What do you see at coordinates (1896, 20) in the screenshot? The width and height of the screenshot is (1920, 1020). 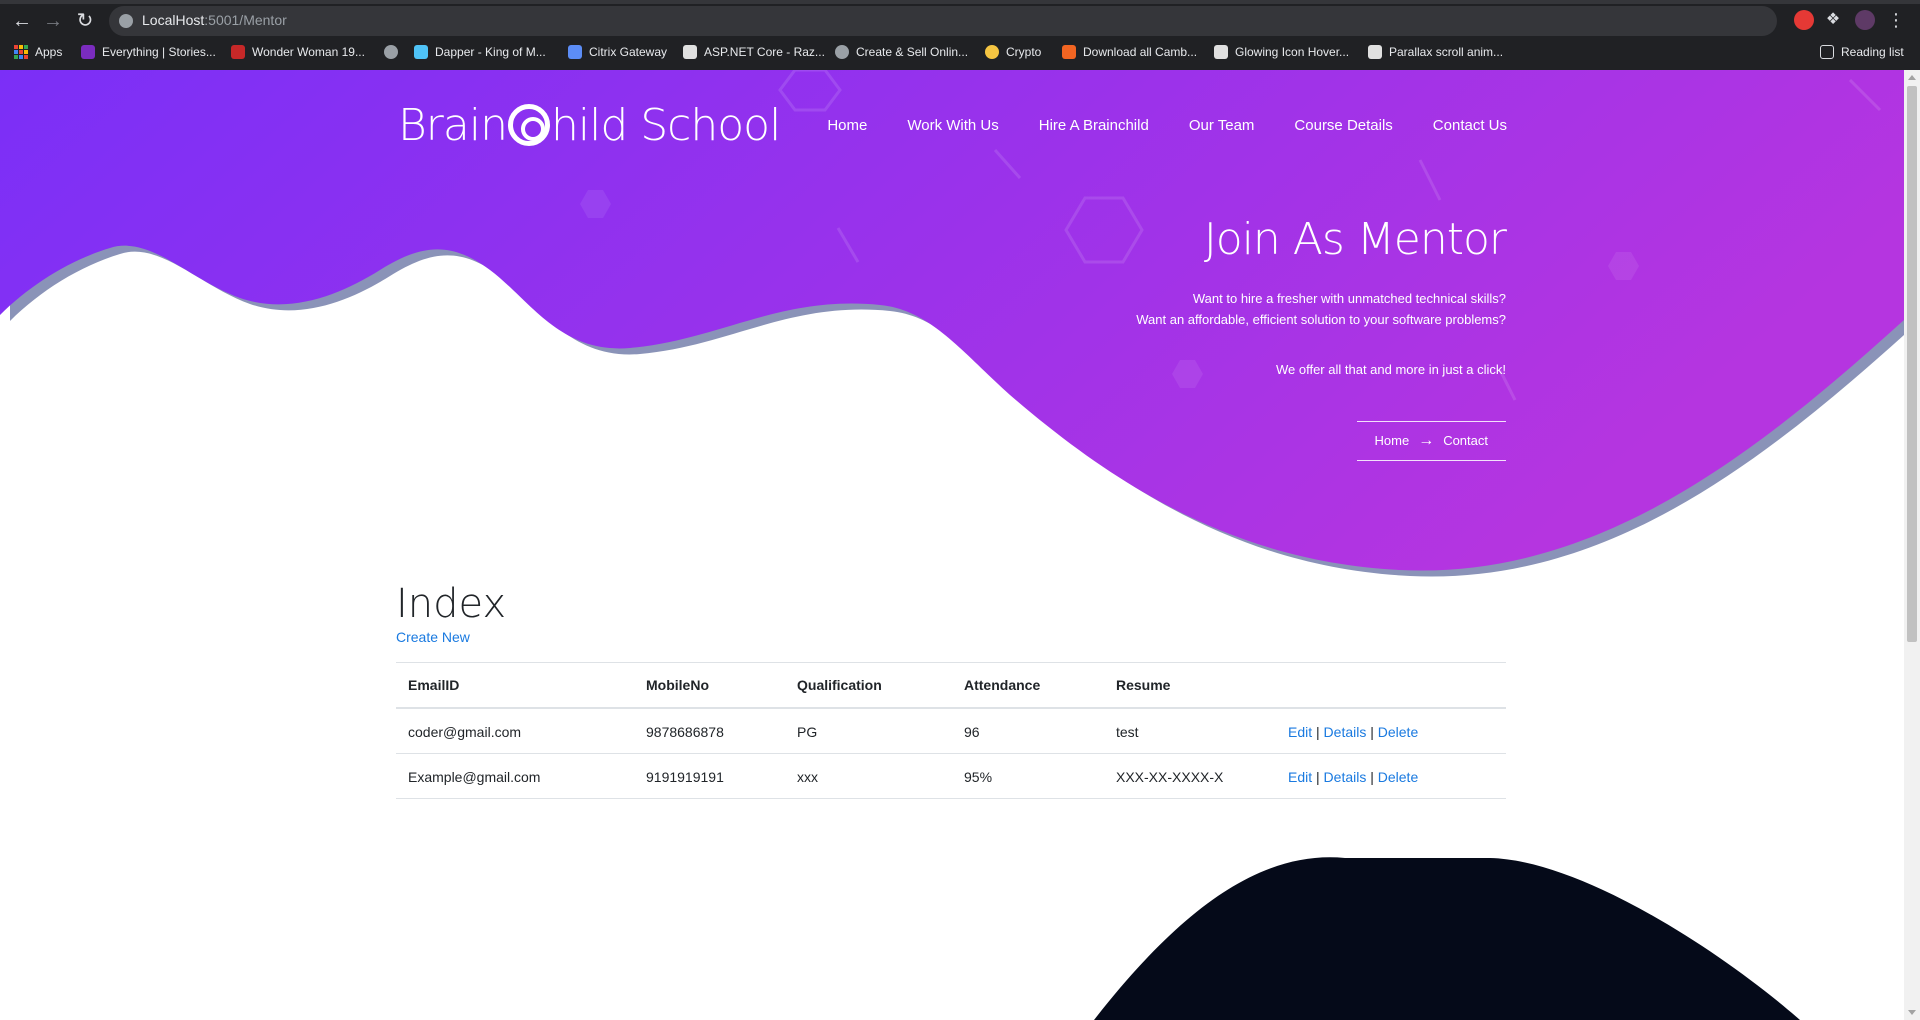 I see `browser-menu-icon: ⋮` at bounding box center [1896, 20].